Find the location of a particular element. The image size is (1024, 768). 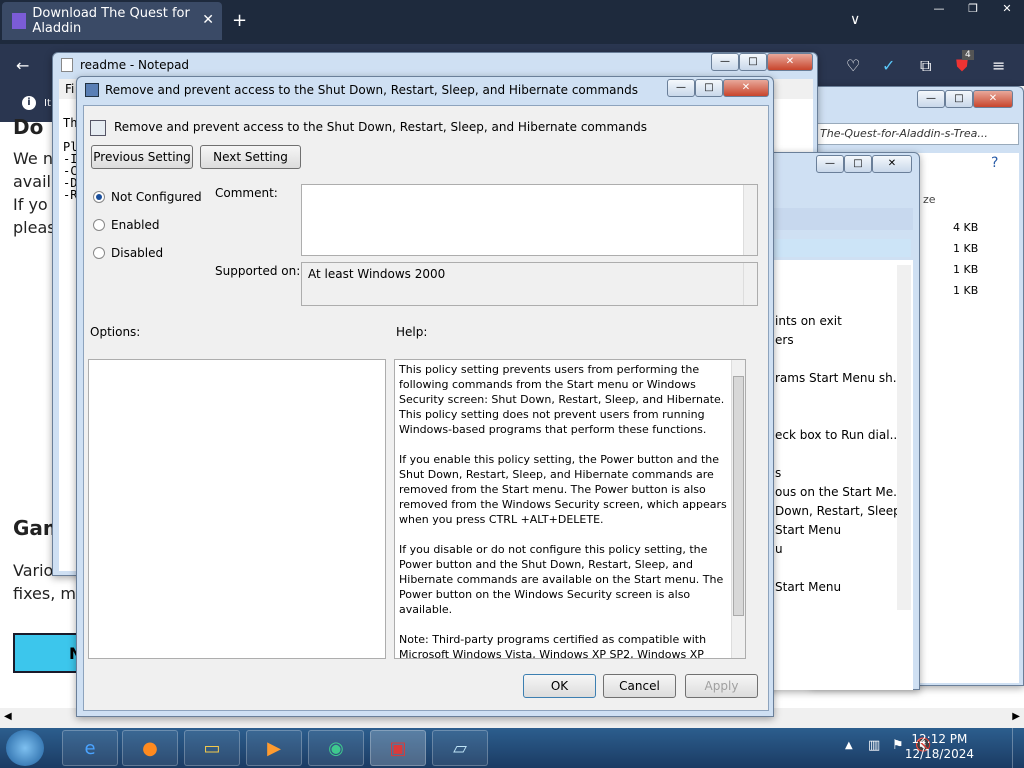

action-center-flag-icon: ⚑ is located at coordinates (898, 745).